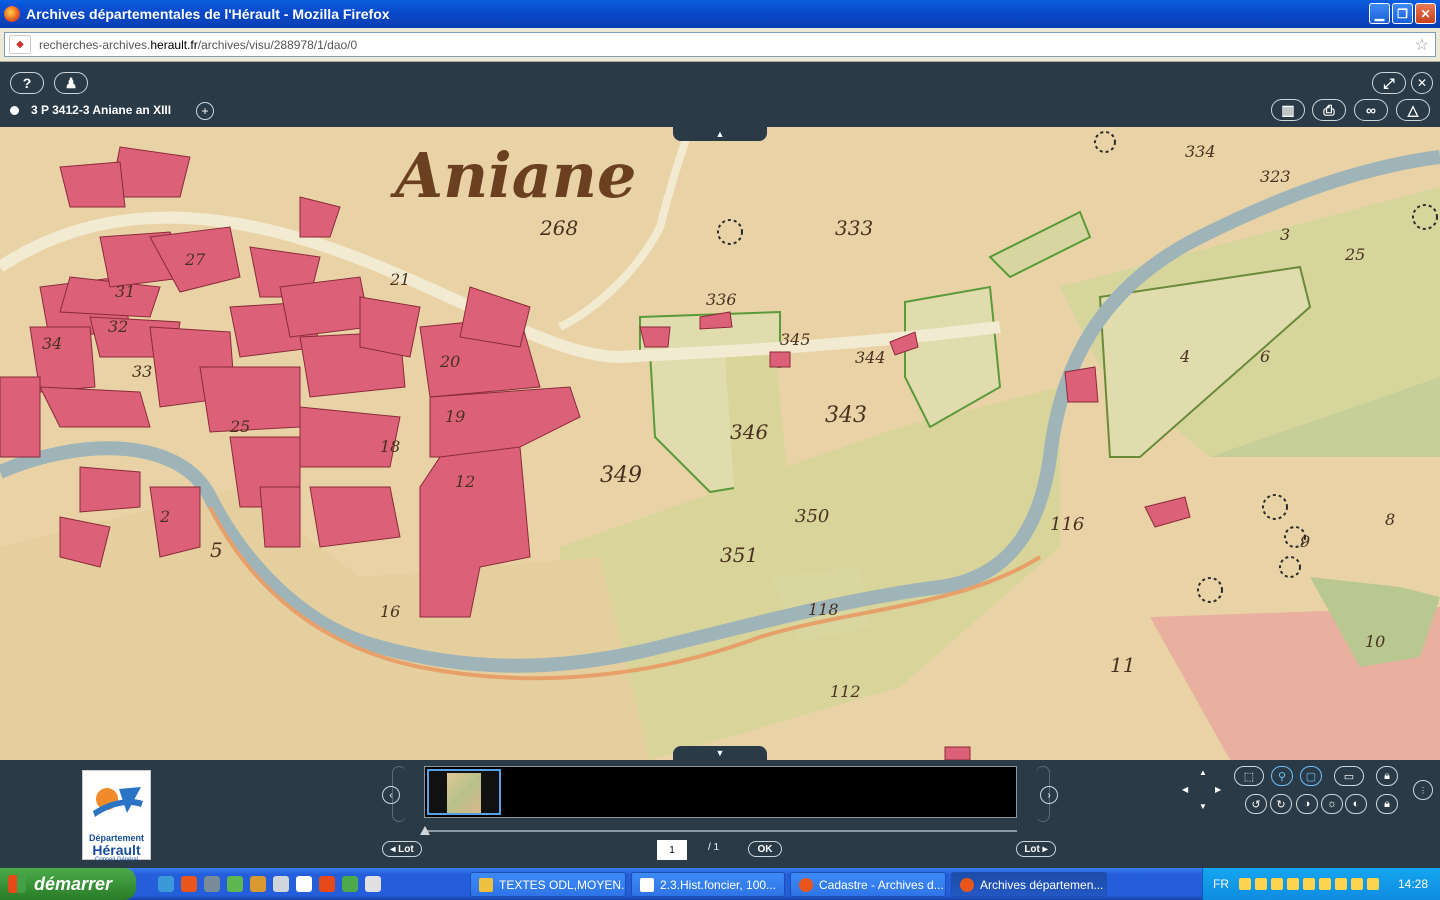 The image size is (1440, 900). I want to click on svg-text: 112, so click(845, 691).